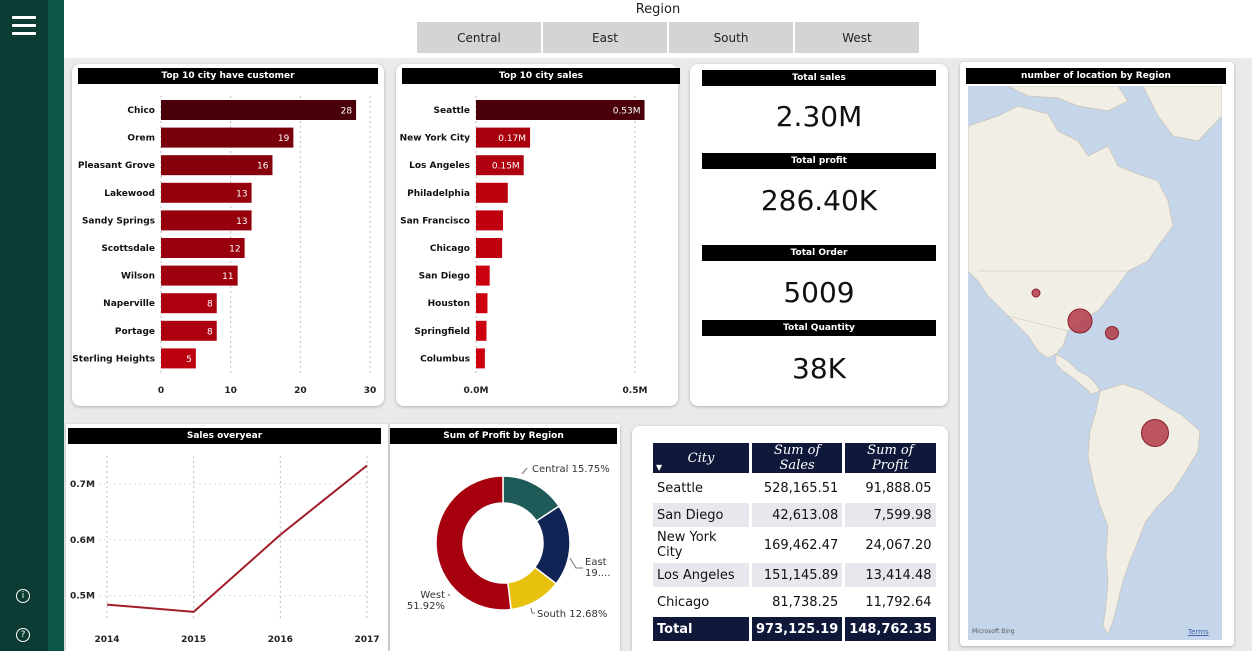  What do you see at coordinates (82, 541) in the screenshot?
I see `y-tick-label: 0.6M` at bounding box center [82, 541].